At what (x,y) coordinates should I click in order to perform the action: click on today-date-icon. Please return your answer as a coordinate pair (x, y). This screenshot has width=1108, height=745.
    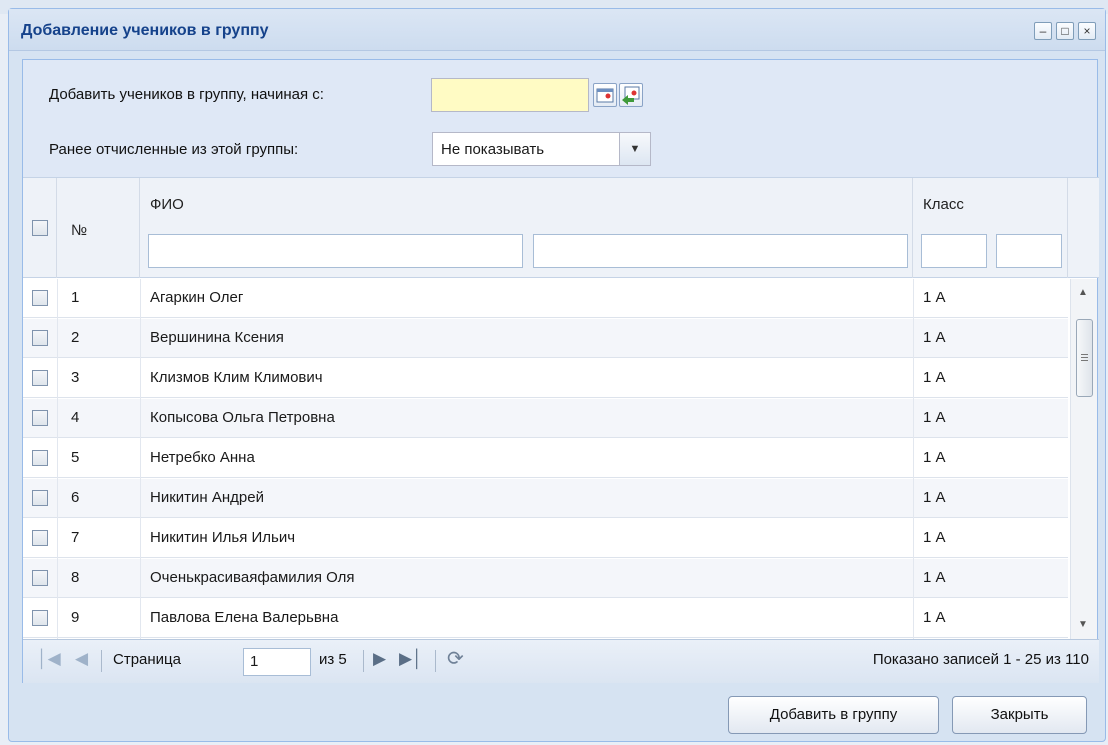
    Looking at the image, I should click on (631, 95).